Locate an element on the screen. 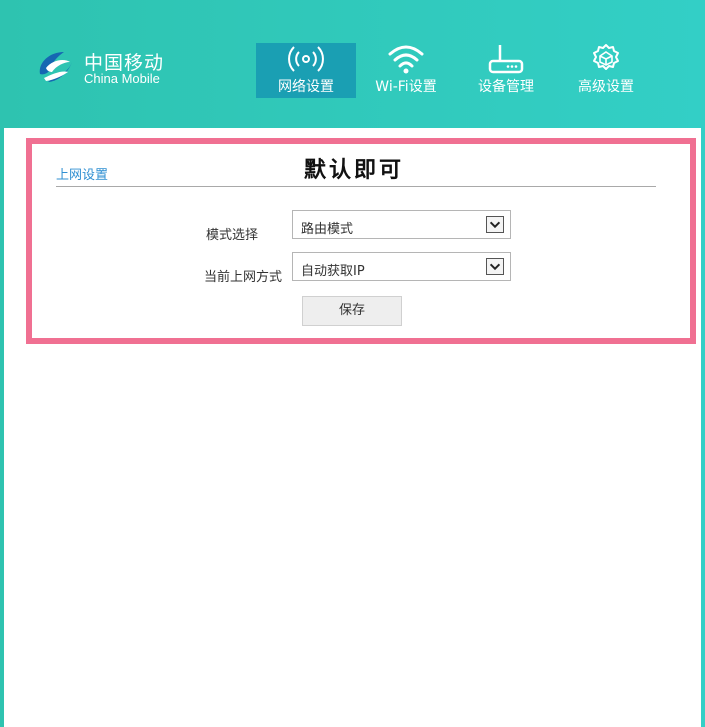  nav-network-settings: 网络设置 is located at coordinates (306, 70).